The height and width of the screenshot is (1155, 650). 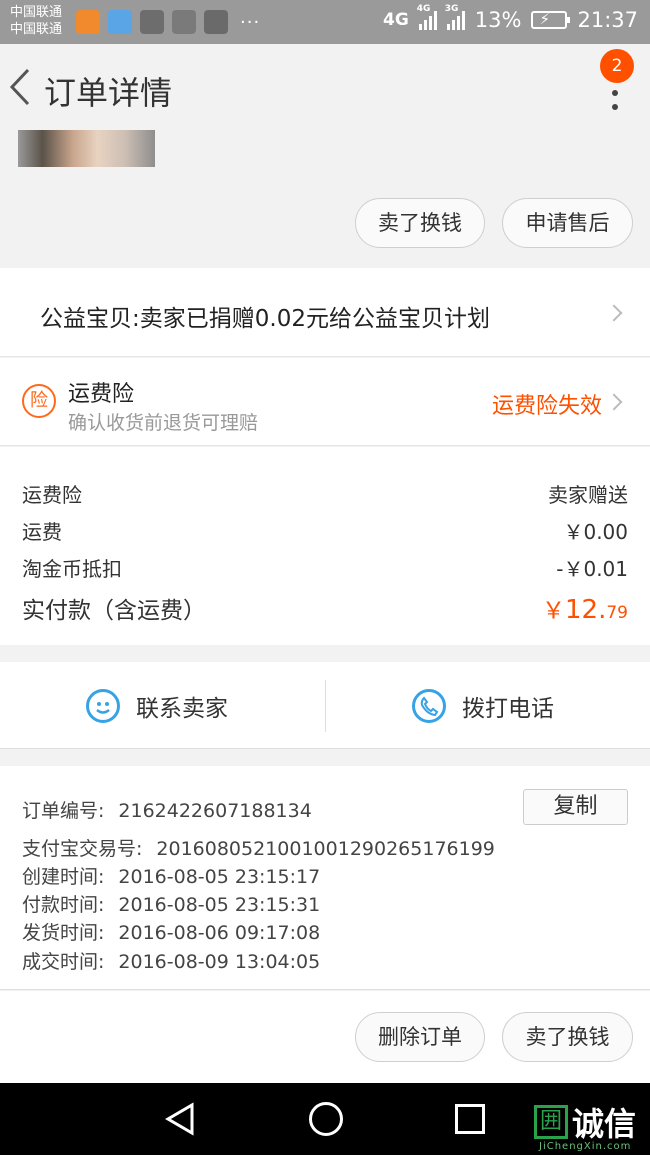 I want to click on battery-percent: 13%, so click(x=498, y=20).